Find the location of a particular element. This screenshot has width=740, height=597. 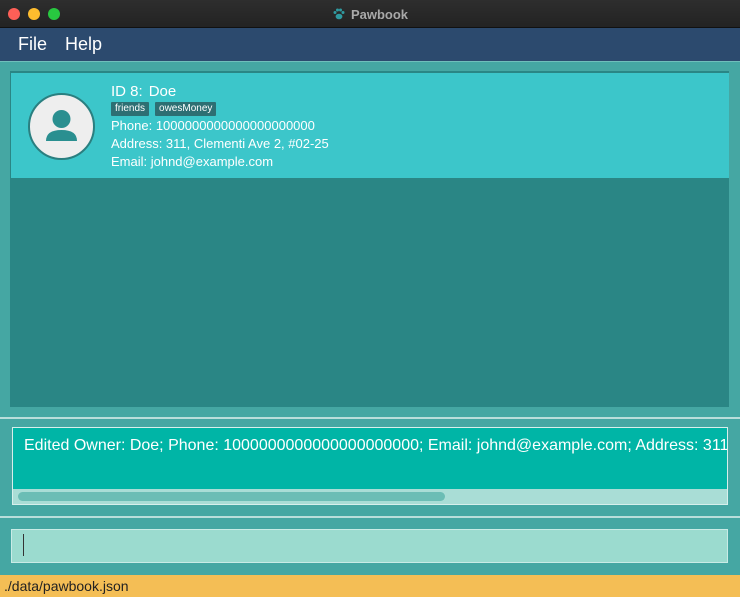

window-title: Pawbook is located at coordinates (379, 14).